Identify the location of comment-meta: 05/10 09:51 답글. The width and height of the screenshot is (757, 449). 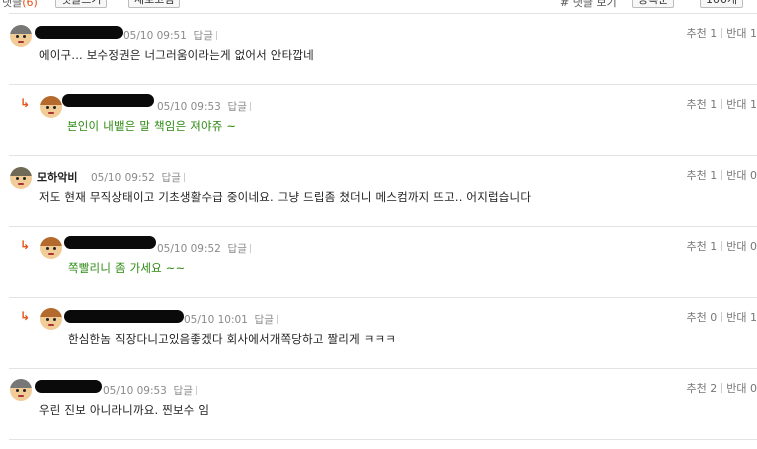
(170, 35).